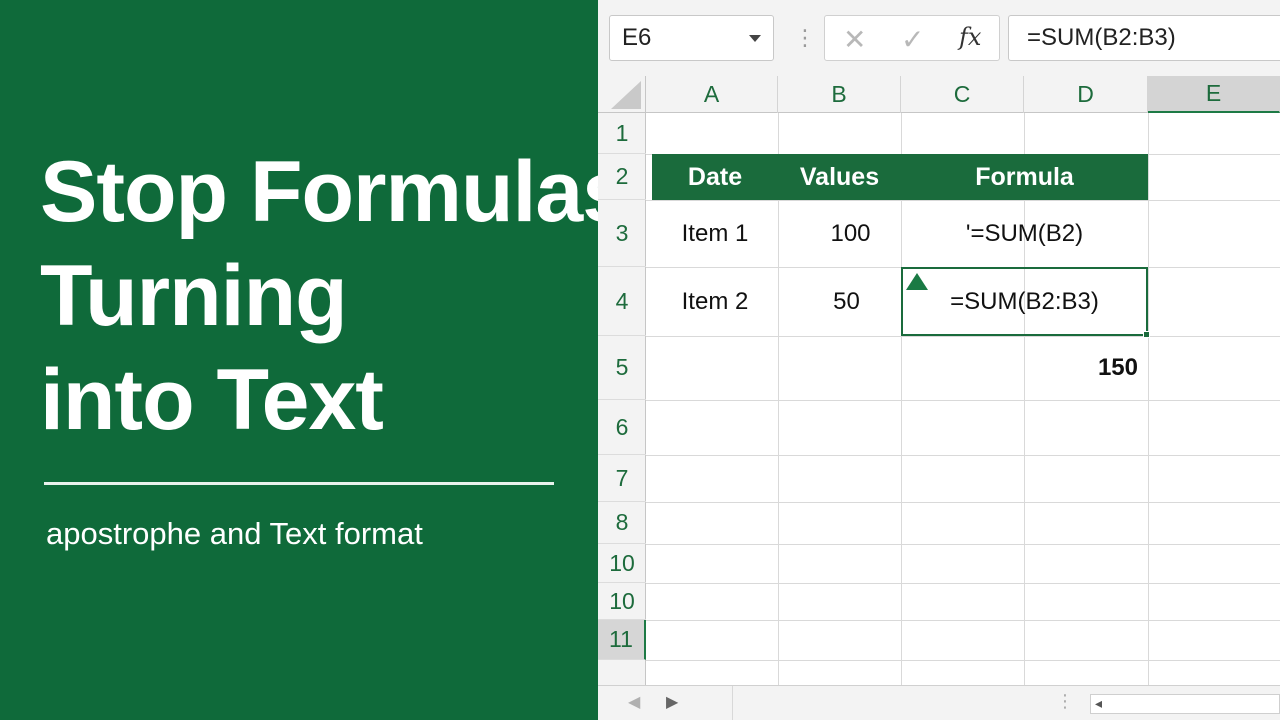  What do you see at coordinates (962, 94) in the screenshot?
I see `column-header-c: C` at bounding box center [962, 94].